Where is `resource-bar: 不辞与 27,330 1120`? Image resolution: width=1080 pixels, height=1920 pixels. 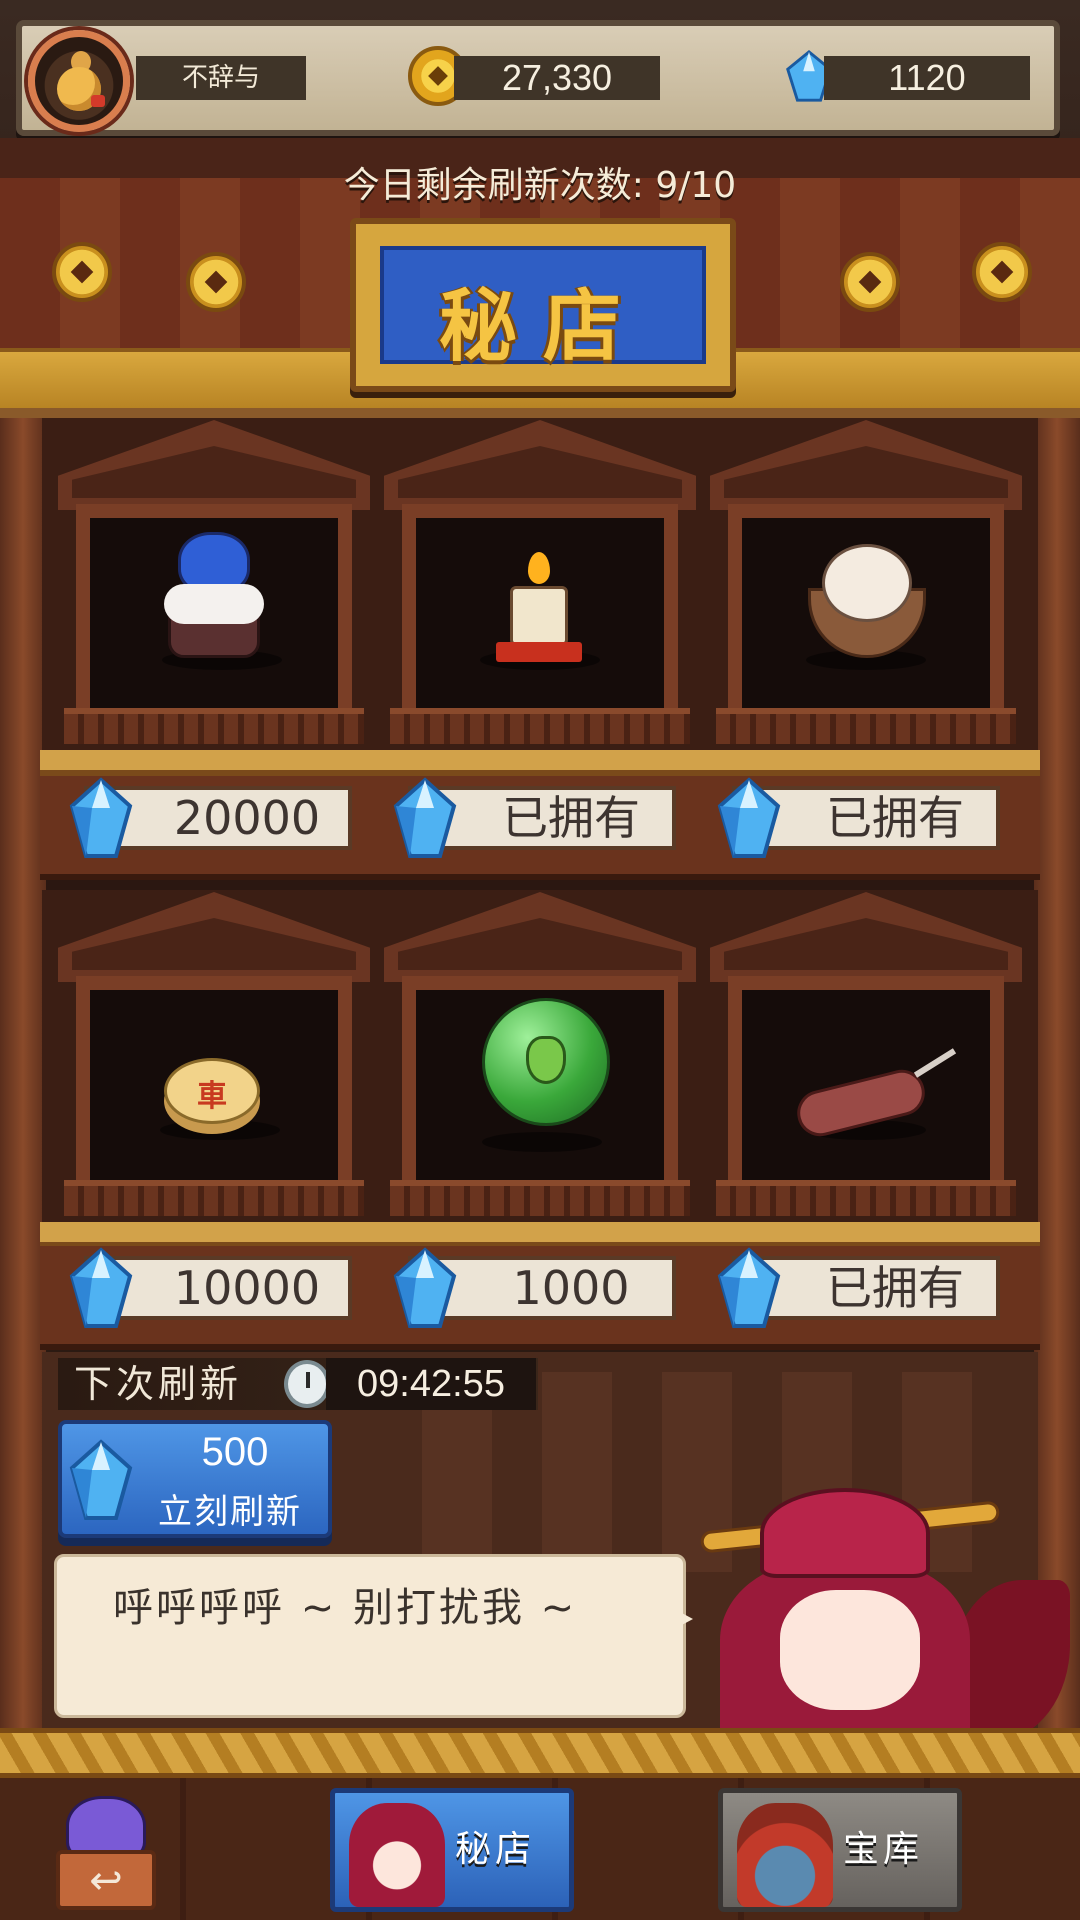
resource-bar: 不辞与 27,330 1120 is located at coordinates (538, 78).